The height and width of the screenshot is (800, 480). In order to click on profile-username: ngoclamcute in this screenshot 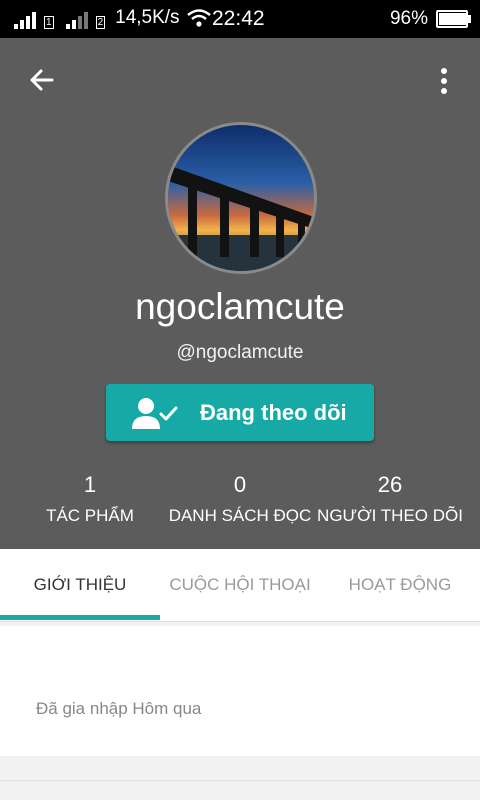, I will do `click(240, 306)`.